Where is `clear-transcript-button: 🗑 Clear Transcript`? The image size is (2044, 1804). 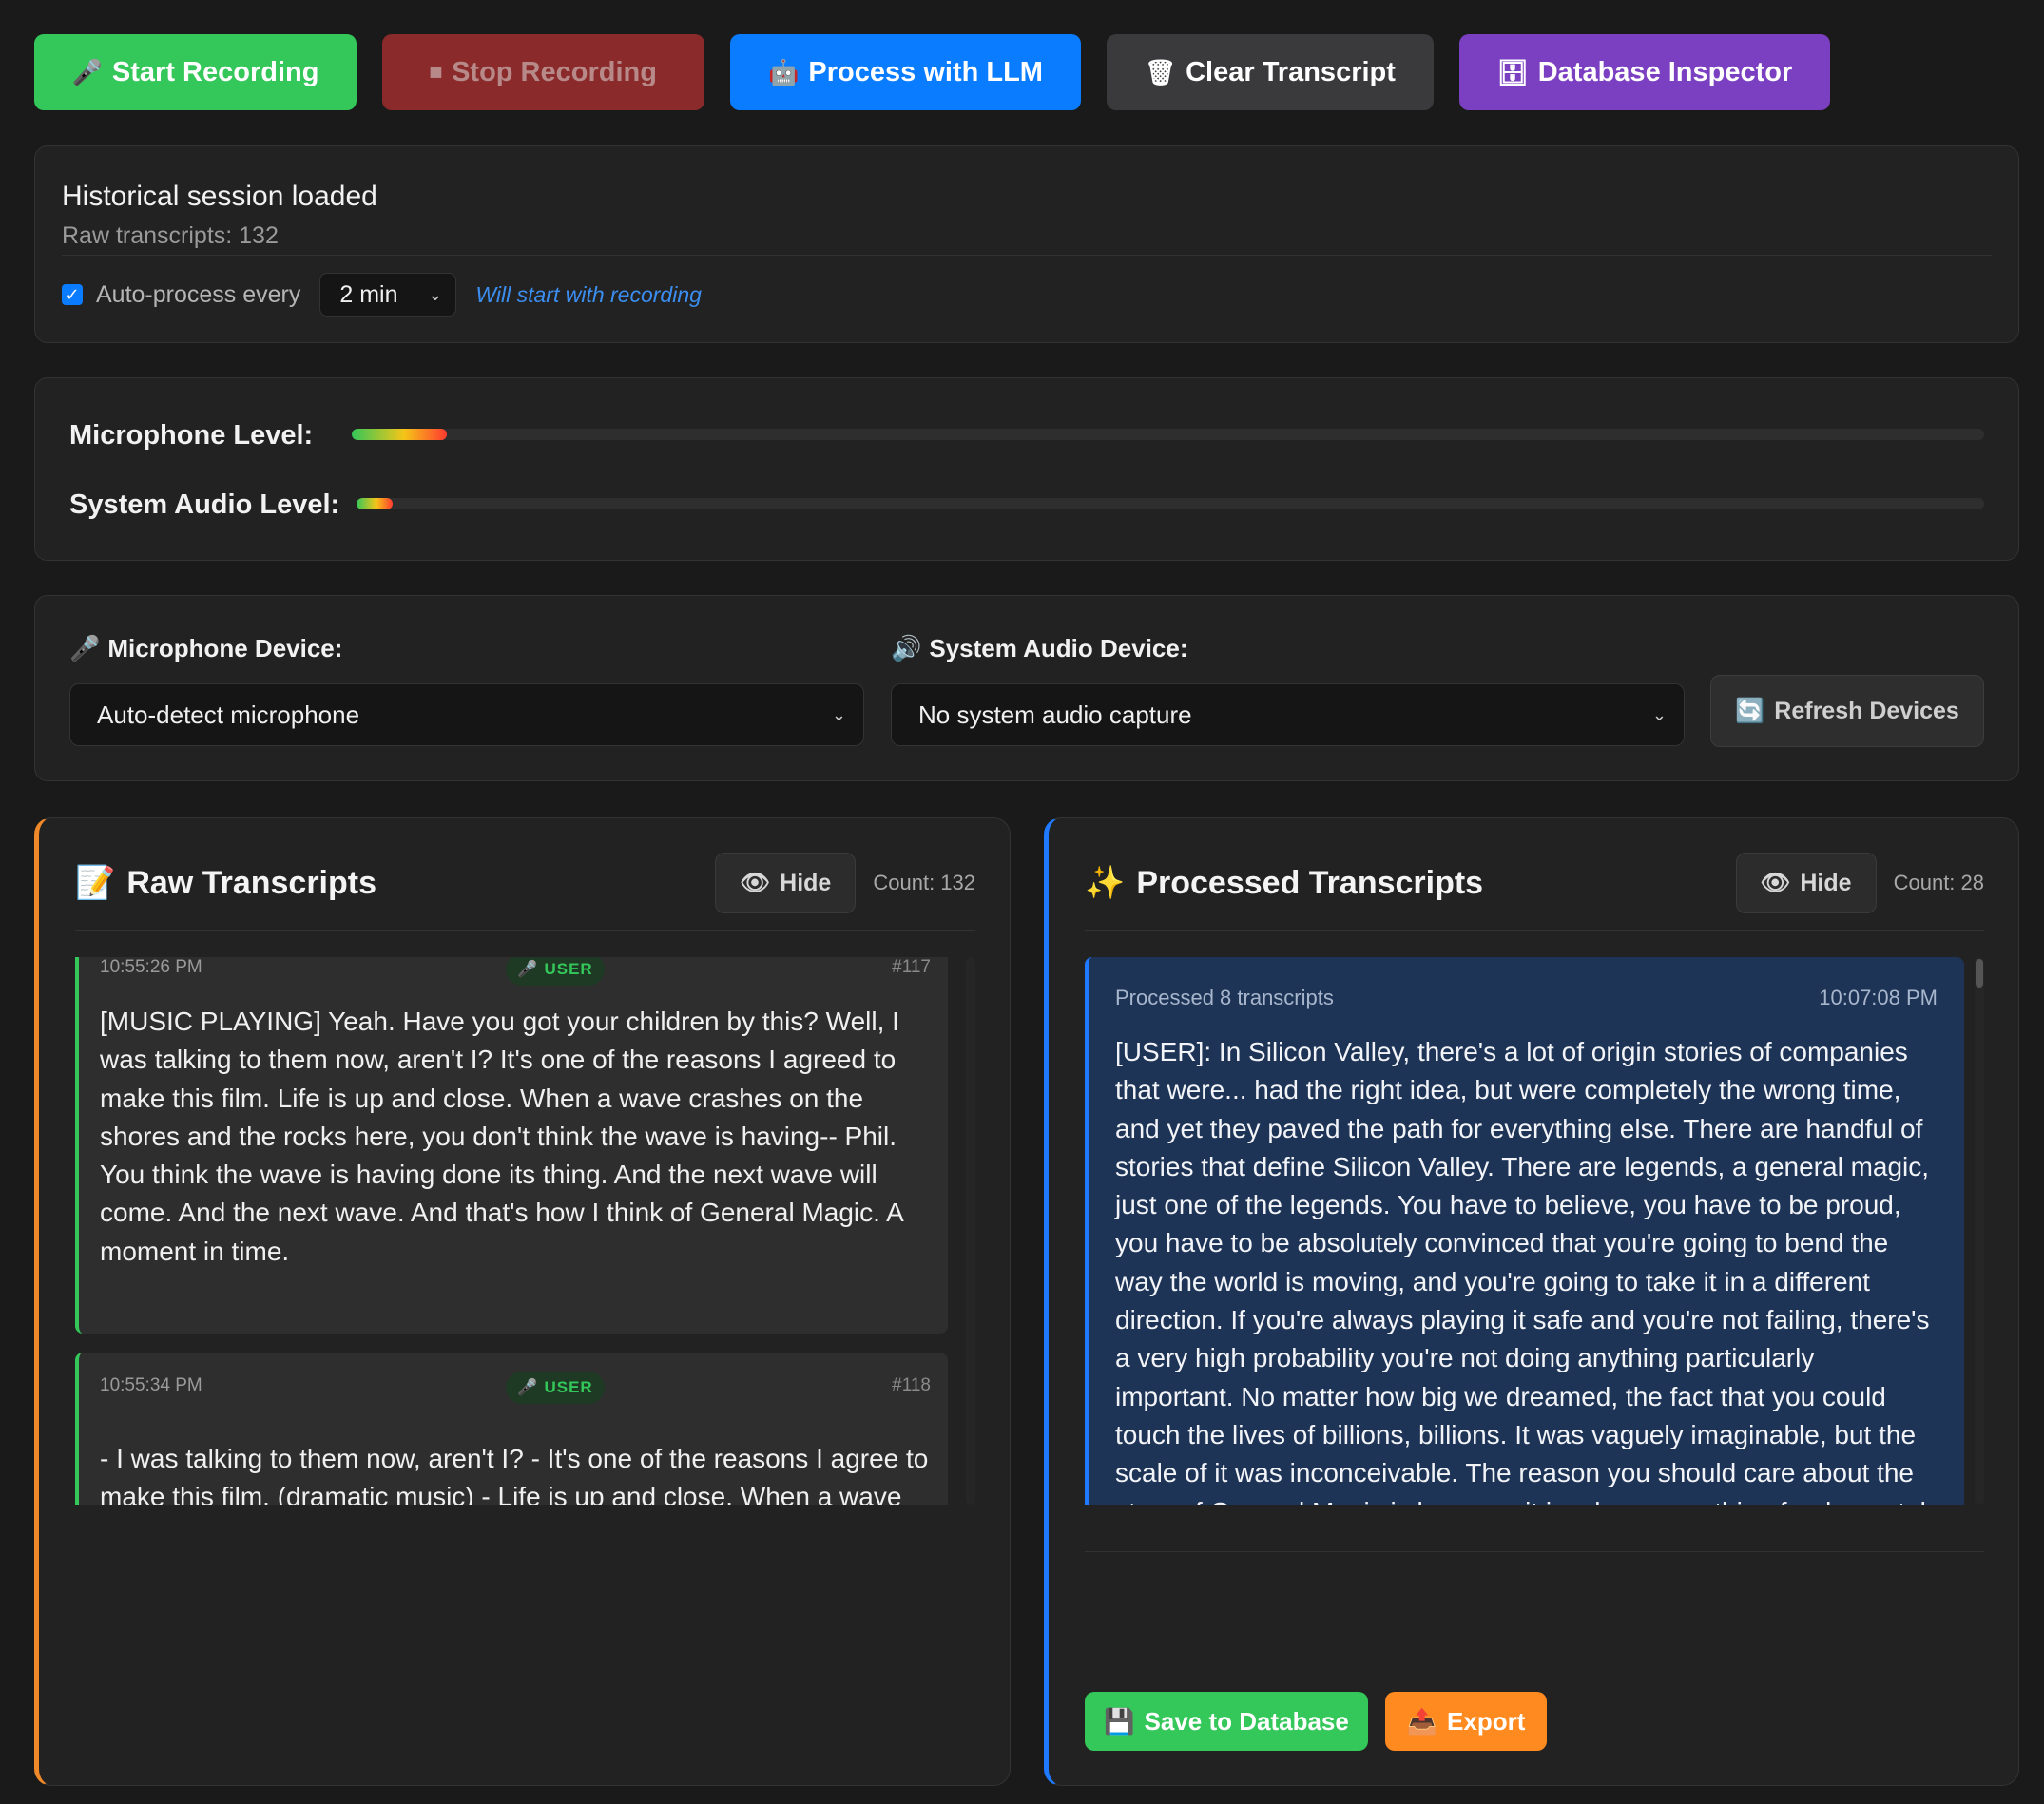 clear-transcript-button: 🗑 Clear Transcript is located at coordinates (1270, 72).